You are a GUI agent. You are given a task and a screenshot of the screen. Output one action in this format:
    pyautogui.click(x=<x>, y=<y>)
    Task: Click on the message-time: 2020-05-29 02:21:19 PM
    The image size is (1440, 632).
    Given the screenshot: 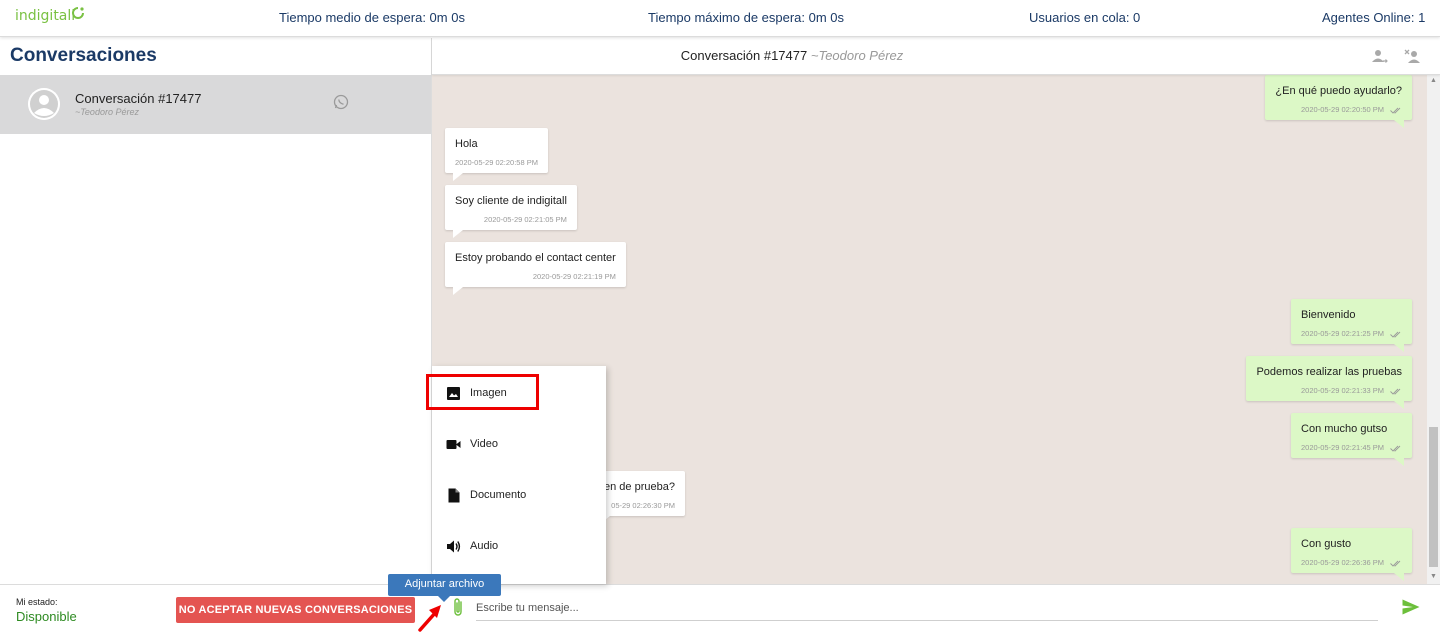 What is the action you would take?
    pyautogui.click(x=574, y=276)
    